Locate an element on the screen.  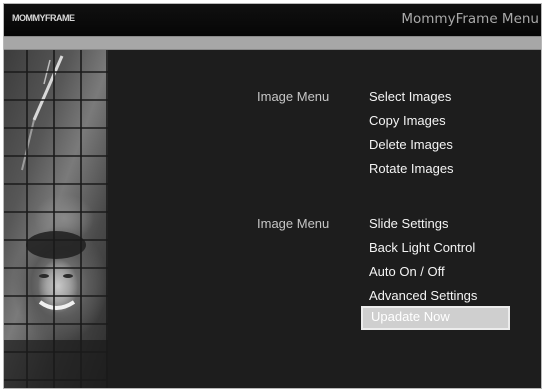
menu-item-copy-images: Copy Images is located at coordinates (407, 120).